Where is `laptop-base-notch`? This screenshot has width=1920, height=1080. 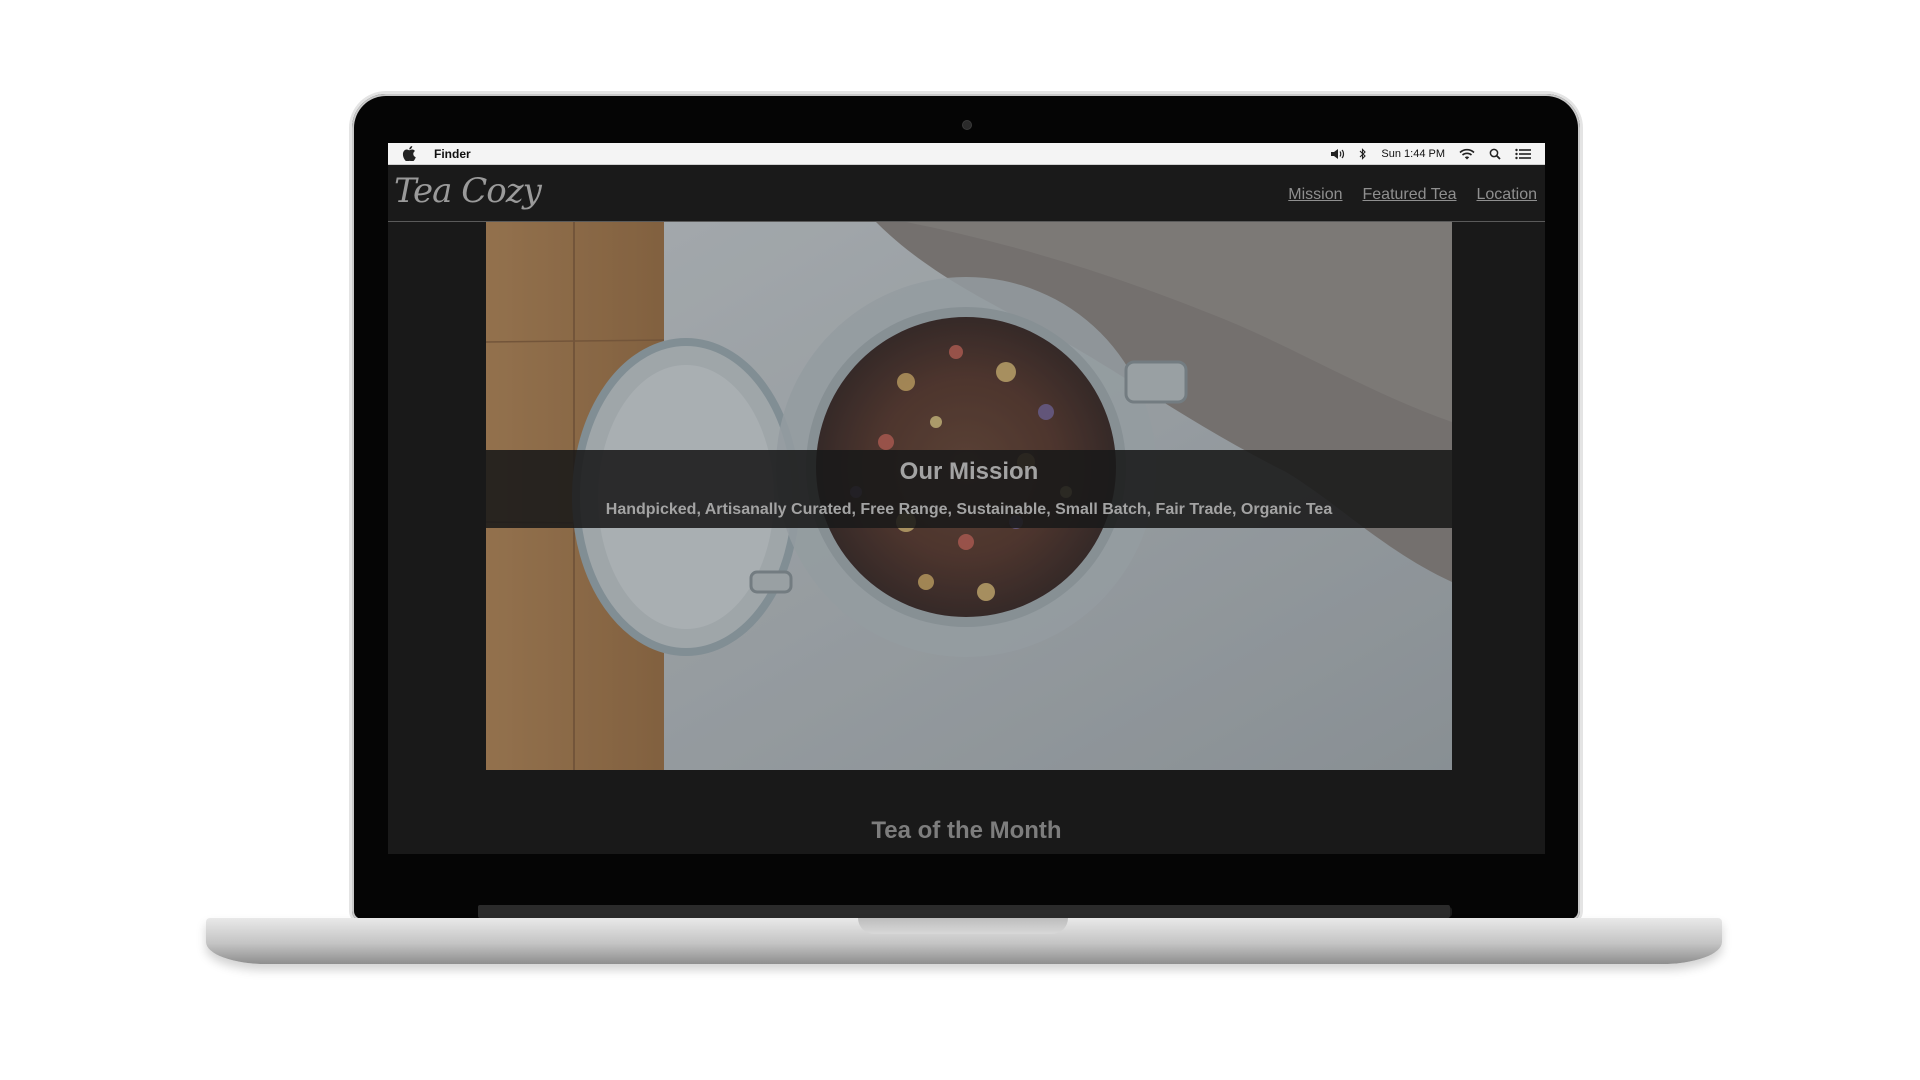
laptop-base-notch is located at coordinates (963, 926).